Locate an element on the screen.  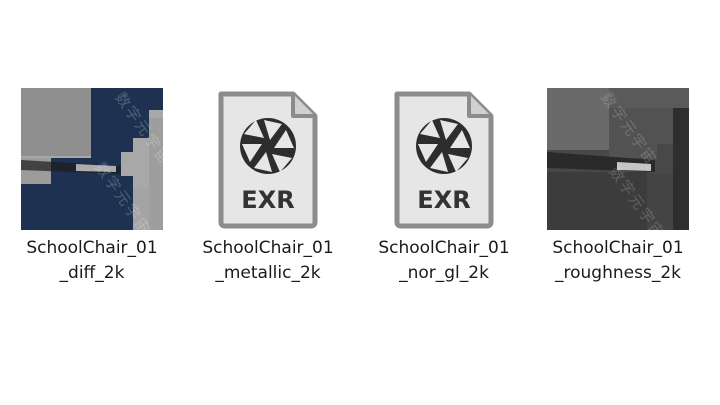
file-item-roughness: 数字元宇宙 数字元宇宙 SchoolChair_01 _roughness_2k is located at coordinates (618, 187).